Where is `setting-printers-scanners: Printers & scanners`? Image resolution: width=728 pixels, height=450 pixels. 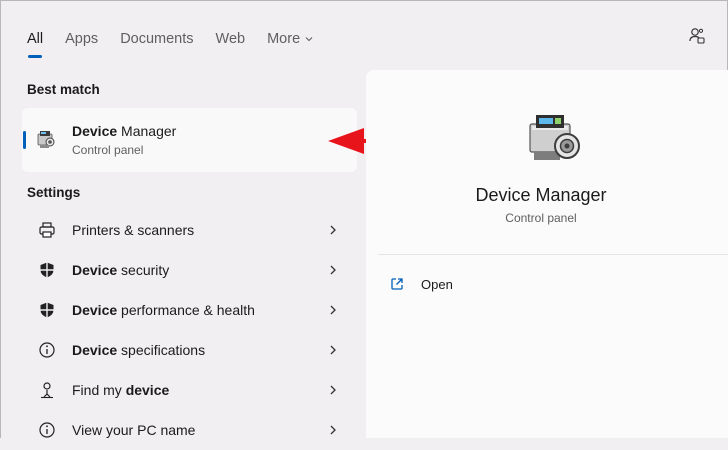 setting-printers-scanners: Printers & scanners is located at coordinates (189, 230).